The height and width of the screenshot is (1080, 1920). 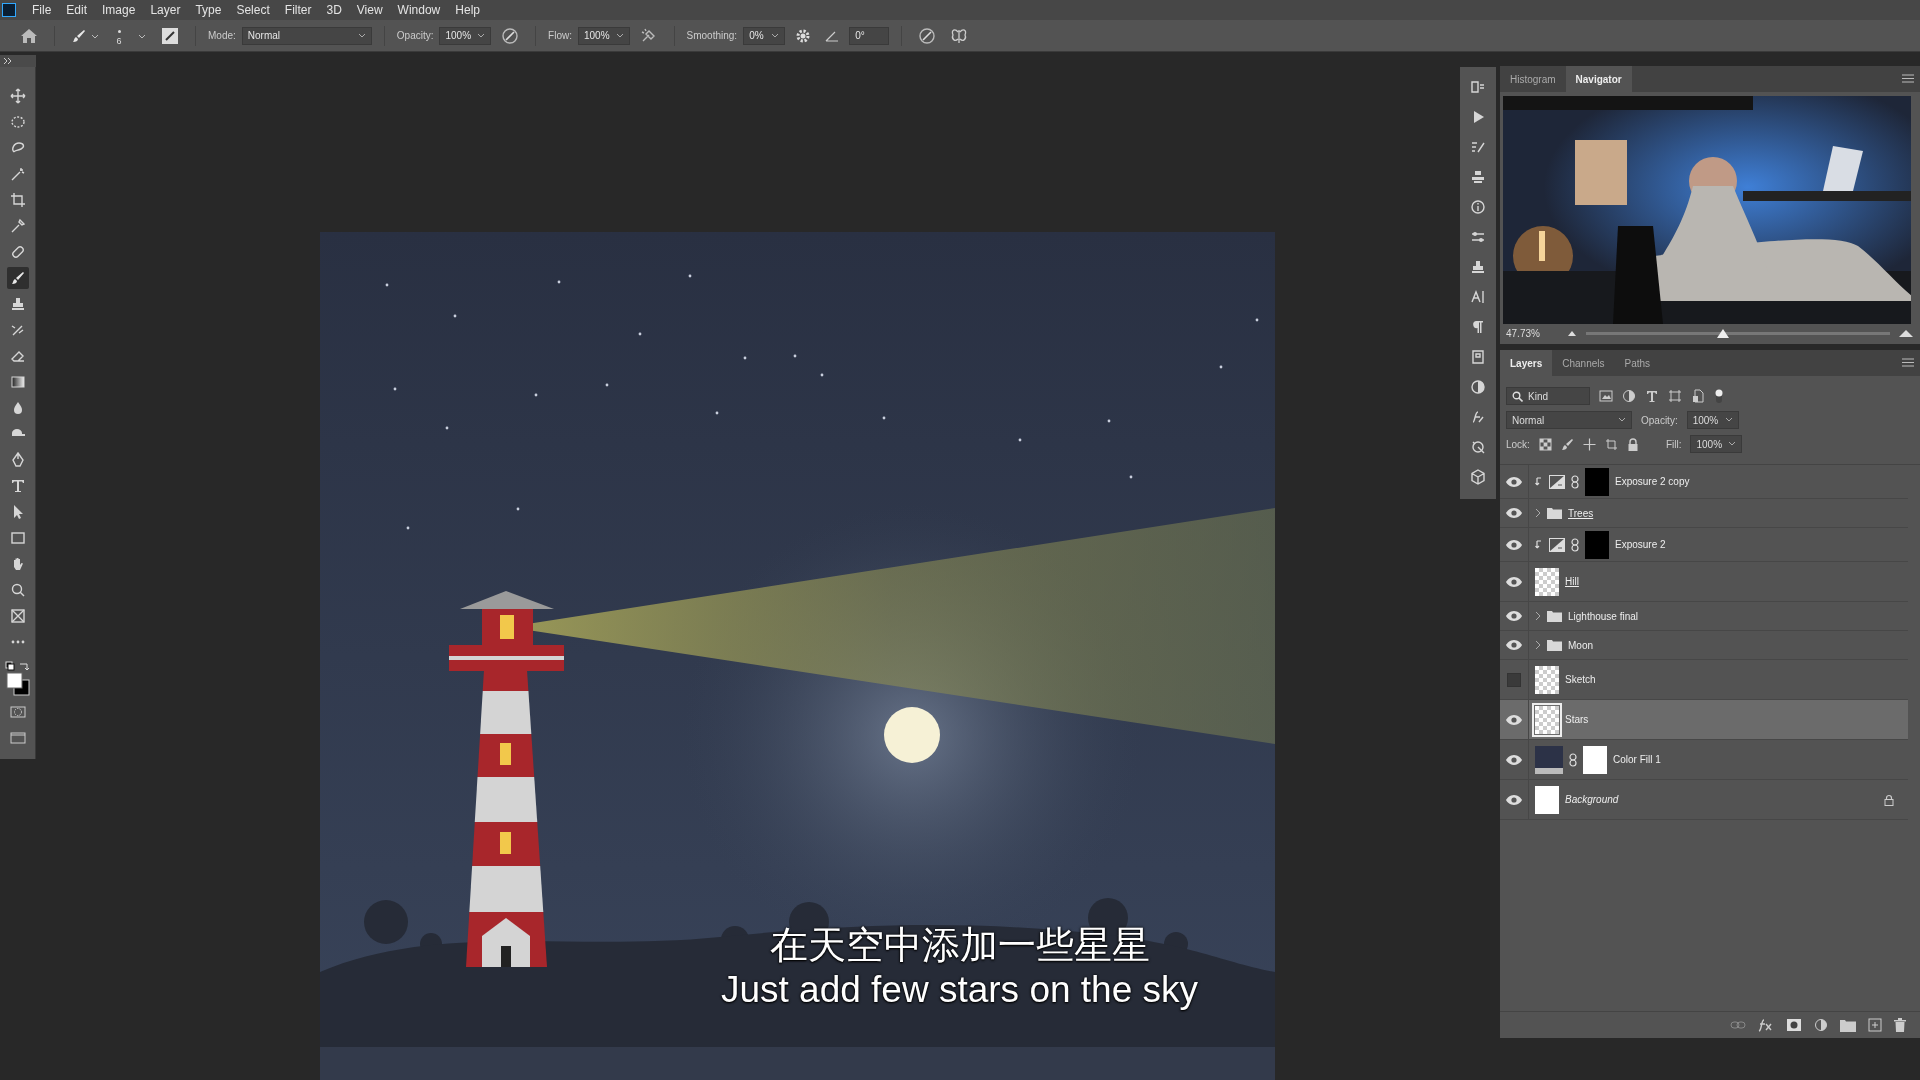 I want to click on filter-dropdown: Kind, so click(x=1548, y=396).